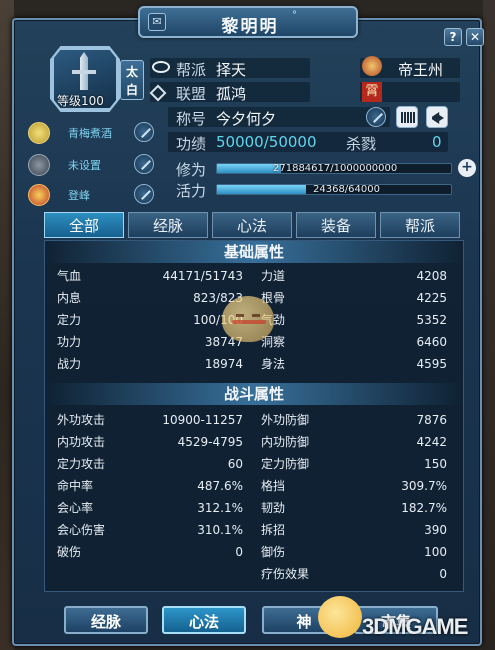 The image size is (495, 650). I want to click on stat-value: 0, so click(443, 574).